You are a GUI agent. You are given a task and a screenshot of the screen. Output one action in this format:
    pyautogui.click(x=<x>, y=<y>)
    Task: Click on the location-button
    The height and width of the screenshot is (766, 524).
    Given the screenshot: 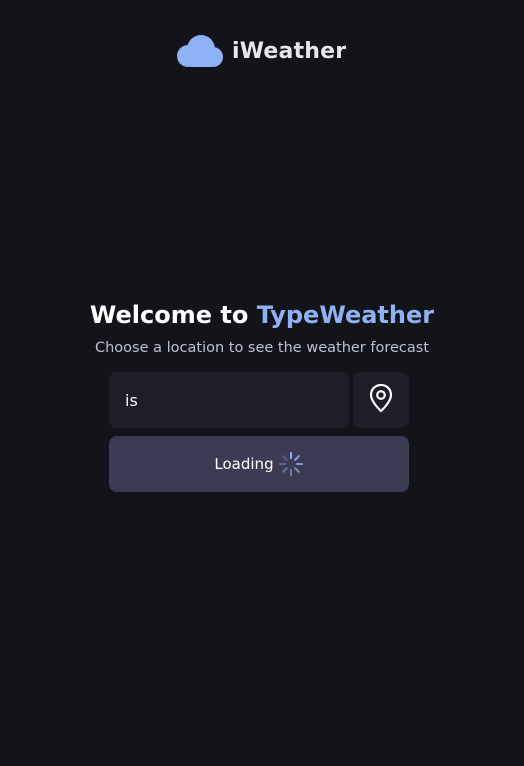 What is the action you would take?
    pyautogui.click(x=381, y=400)
    